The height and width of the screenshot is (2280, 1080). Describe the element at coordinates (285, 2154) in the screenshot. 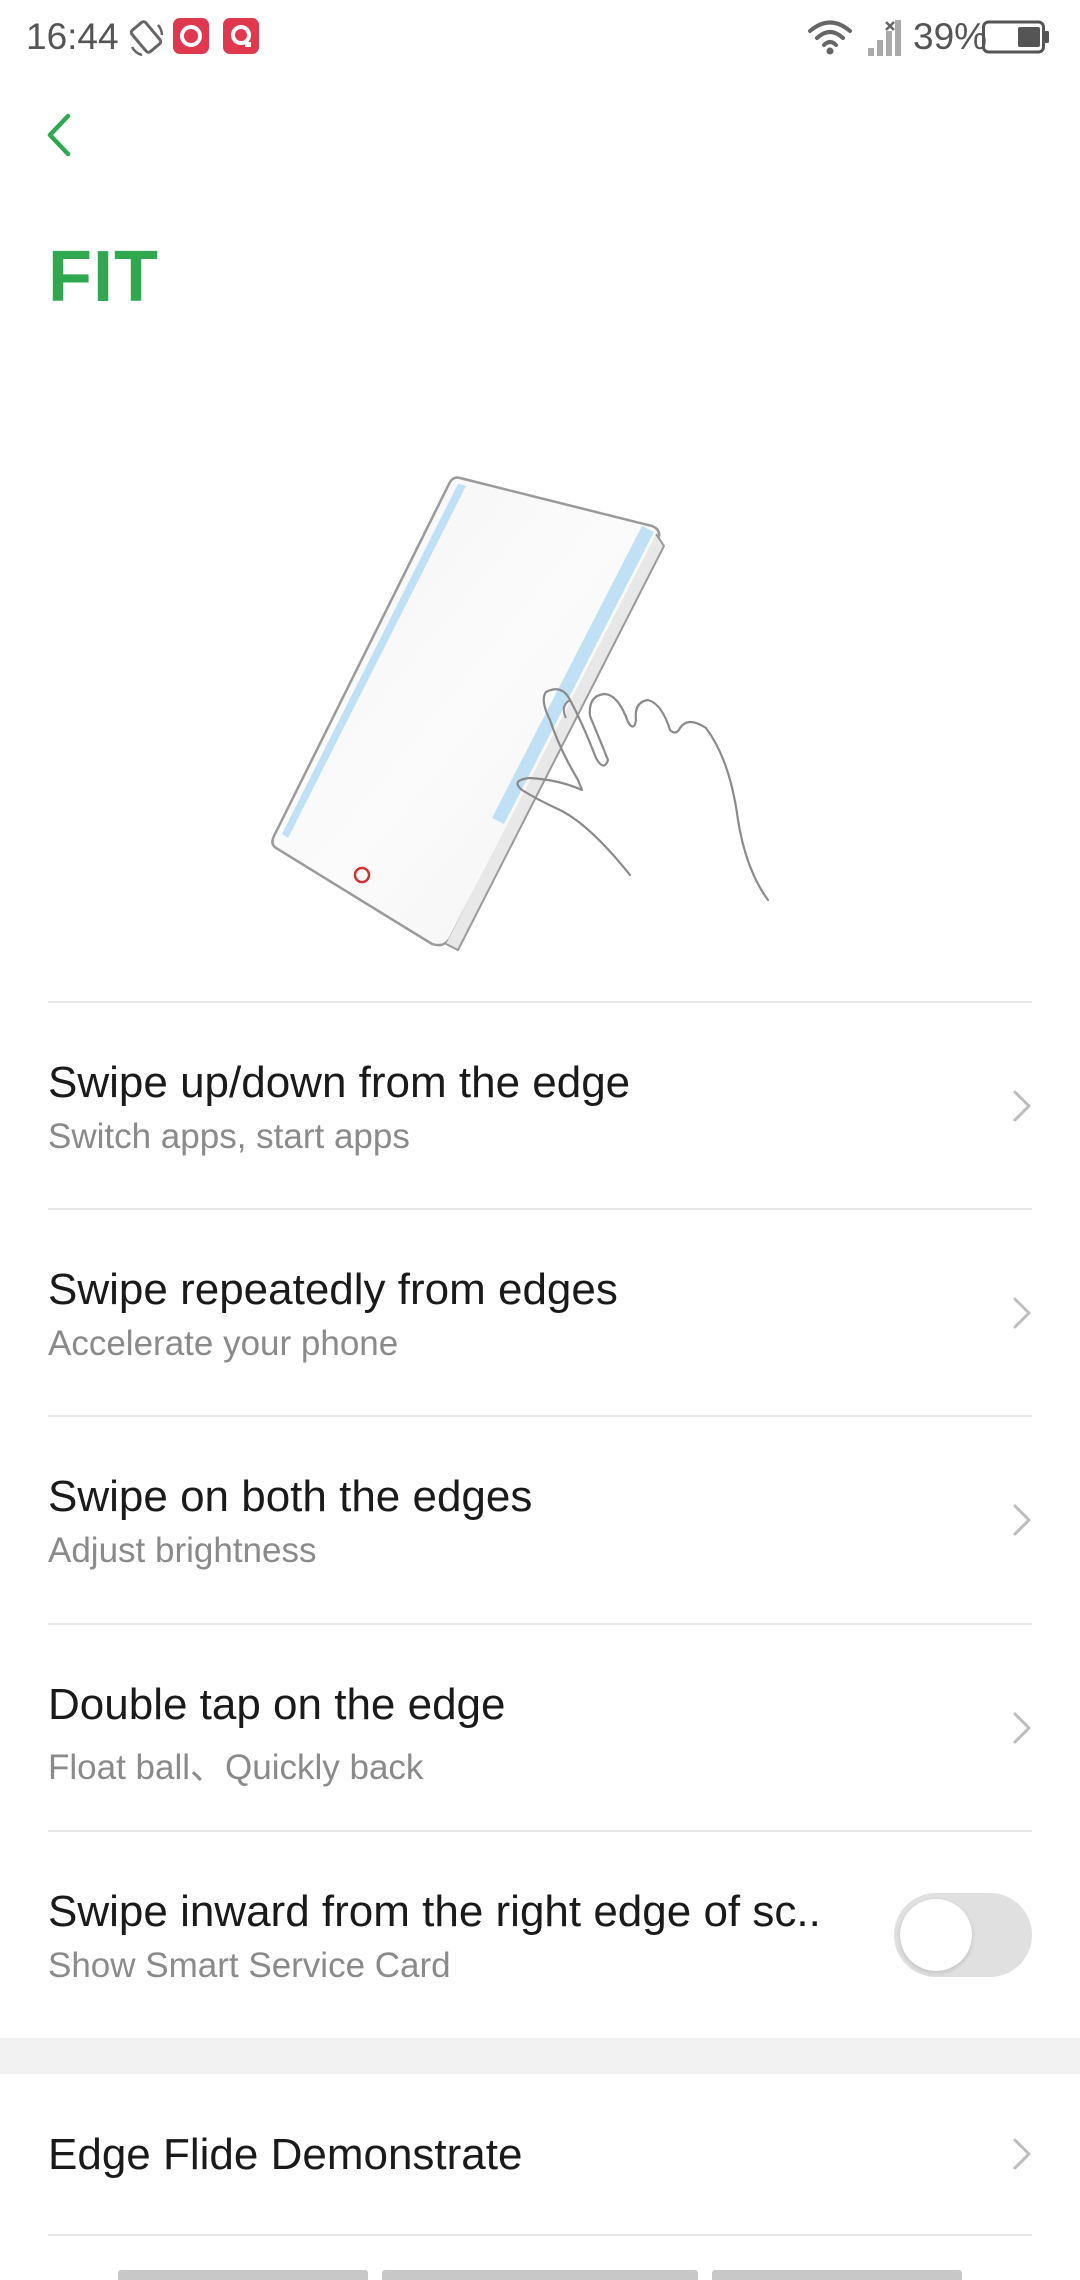

I see `demo-title: Edge Flide Demonstrate` at that location.